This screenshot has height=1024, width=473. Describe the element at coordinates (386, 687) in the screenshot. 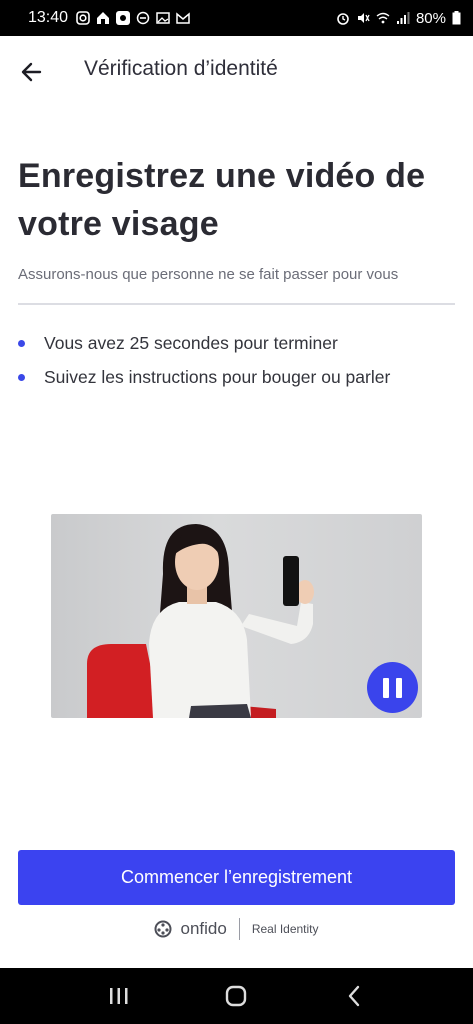

I see `pause-icon` at that location.